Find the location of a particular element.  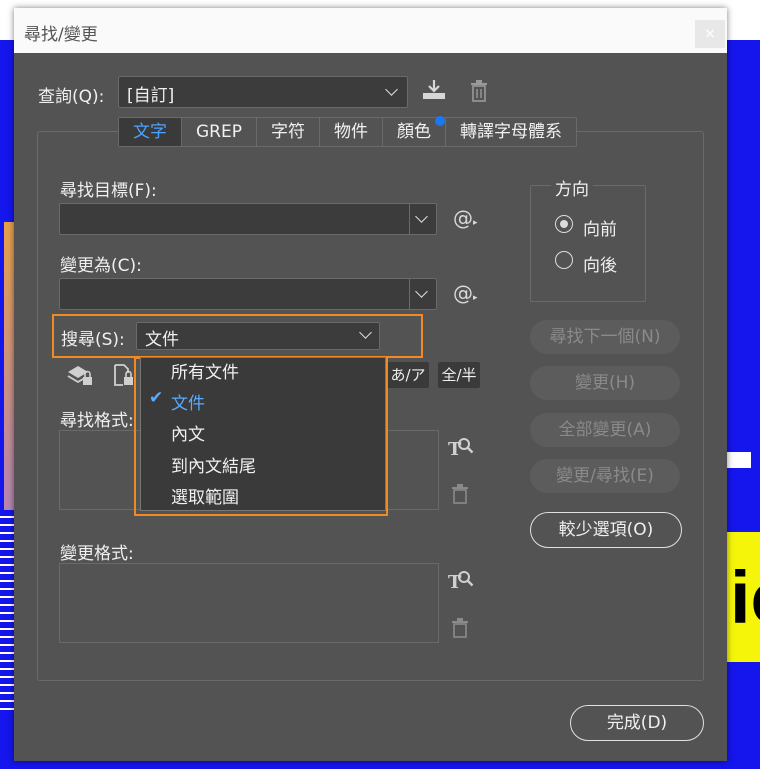

query-select: [自訂] is located at coordinates (263, 92).